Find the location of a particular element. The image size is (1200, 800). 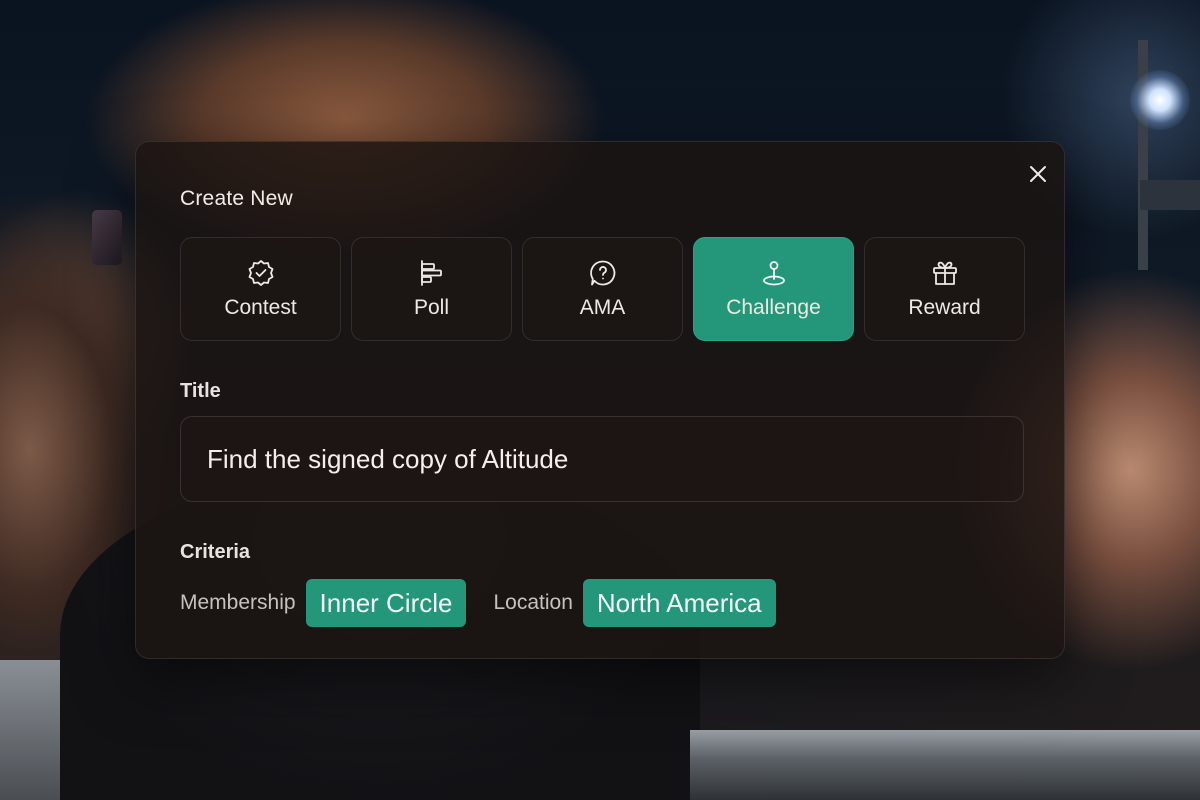

type-option-contest: Contest is located at coordinates (260, 289).